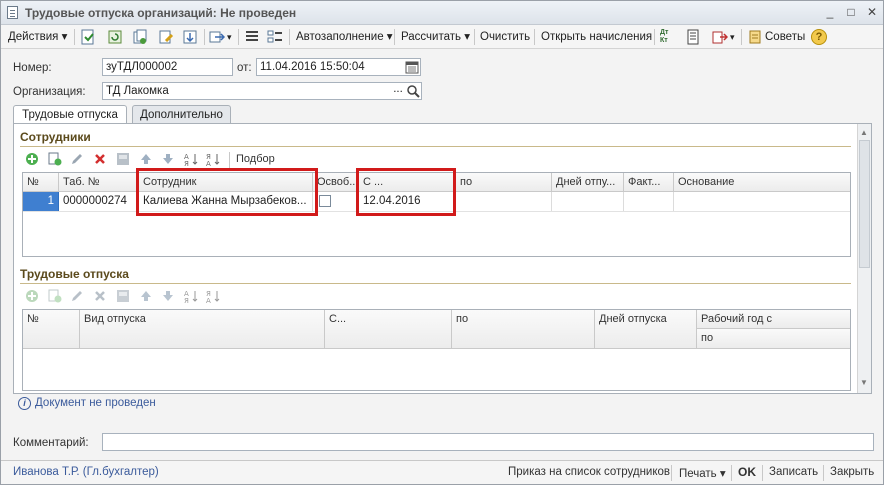 This screenshot has height=485, width=884. What do you see at coordinates (244, 68) in the screenshot?
I see `date-label: от:` at bounding box center [244, 68].